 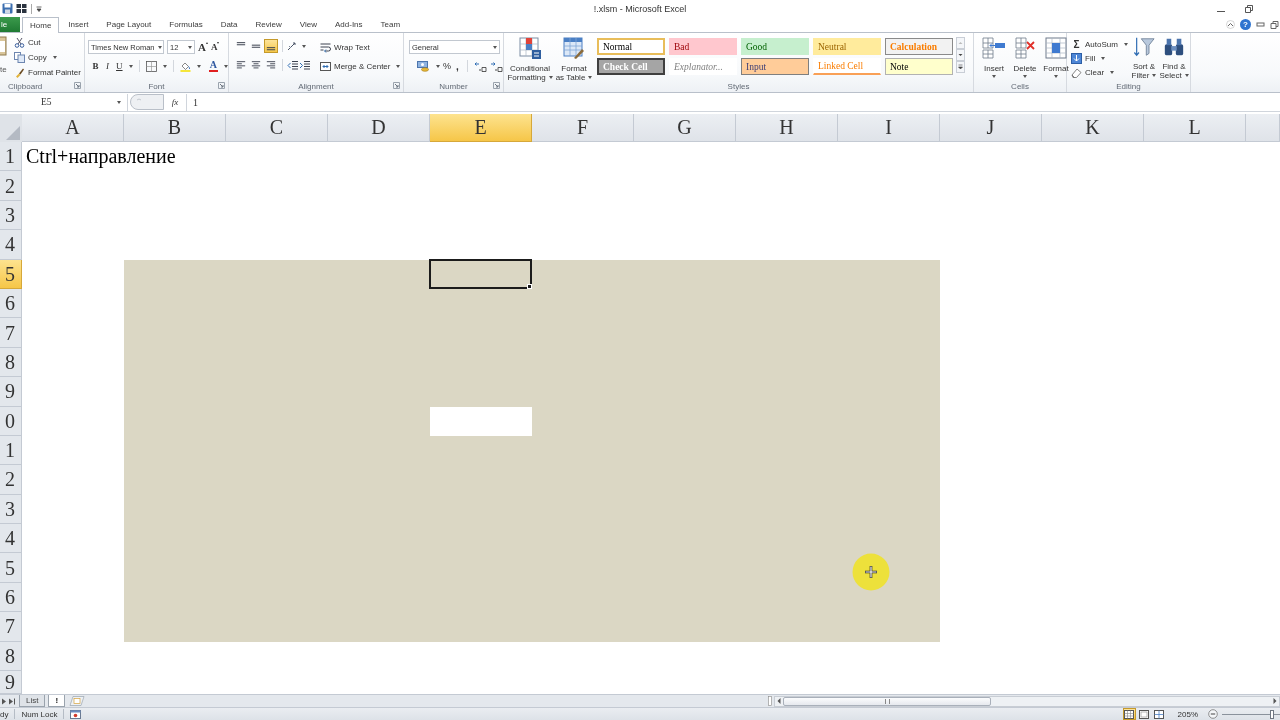 I want to click on column-header: C, so click(x=277, y=128).